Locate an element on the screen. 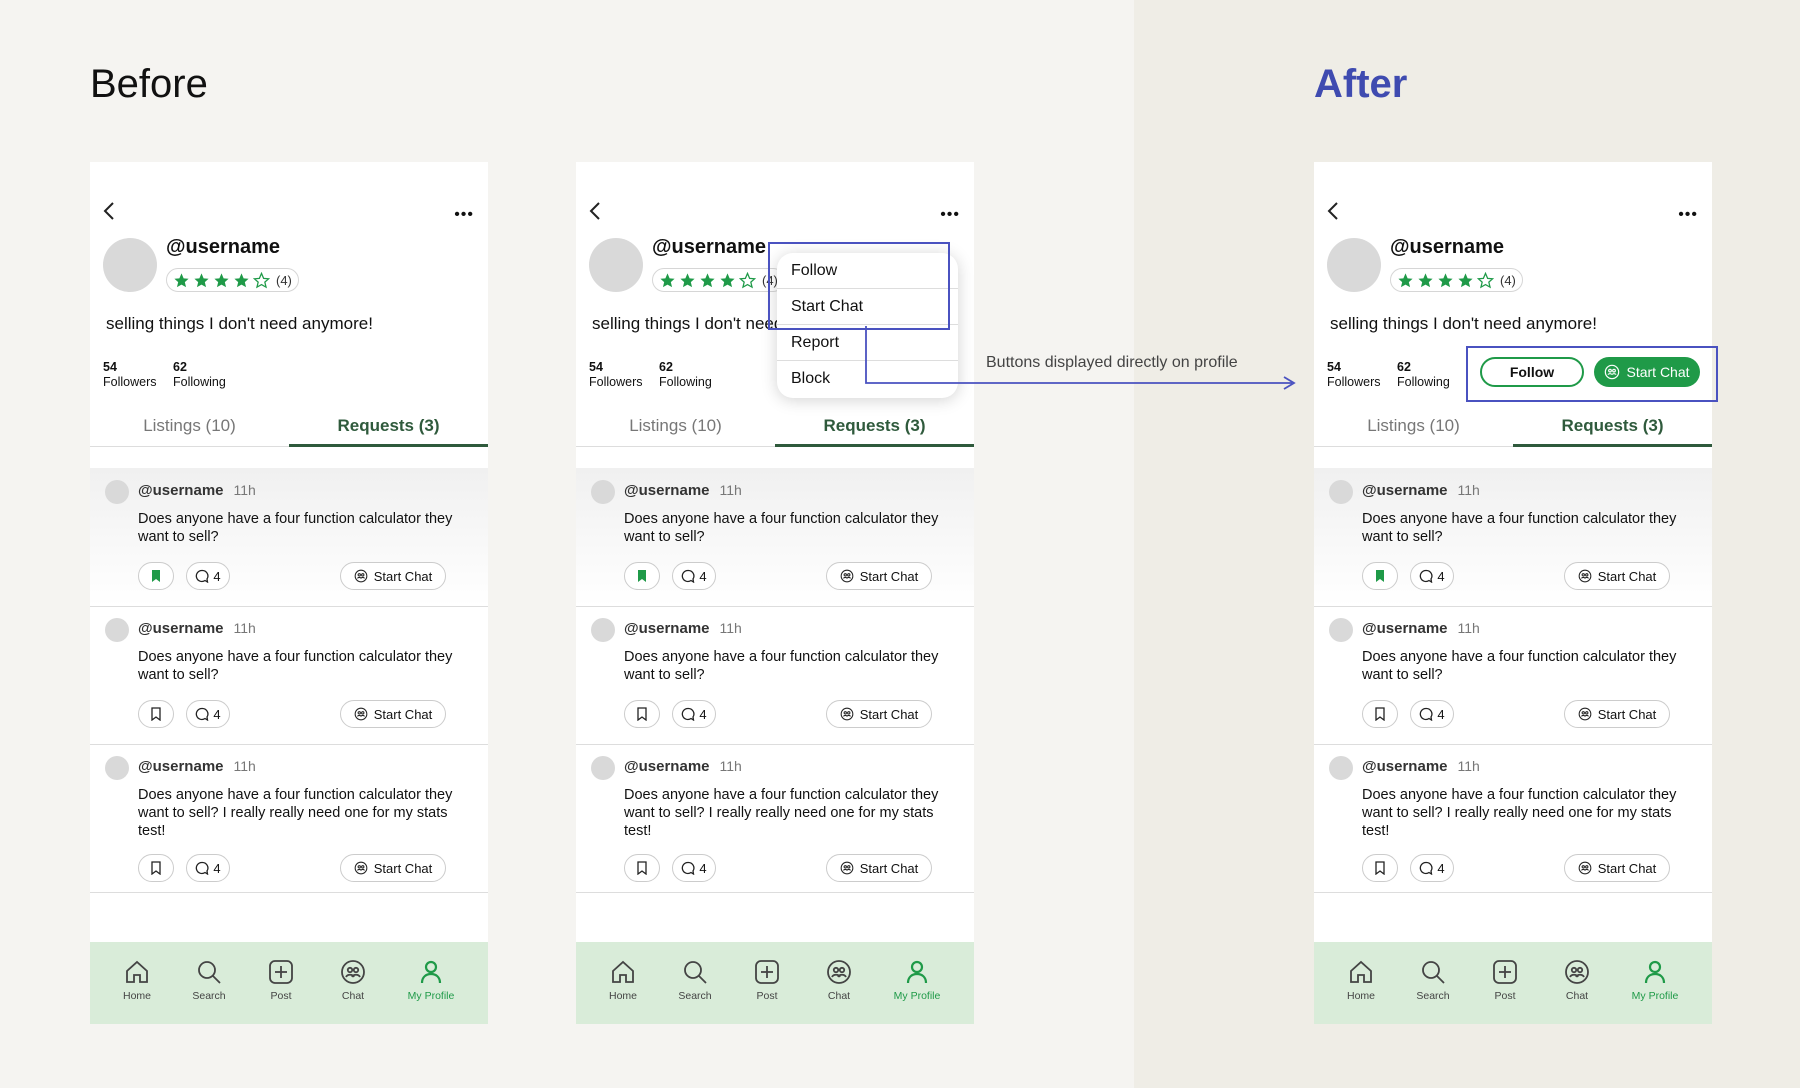 Image resolution: width=1800 pixels, height=1088 pixels. nav-chat-label: Chat is located at coordinates (839, 996).